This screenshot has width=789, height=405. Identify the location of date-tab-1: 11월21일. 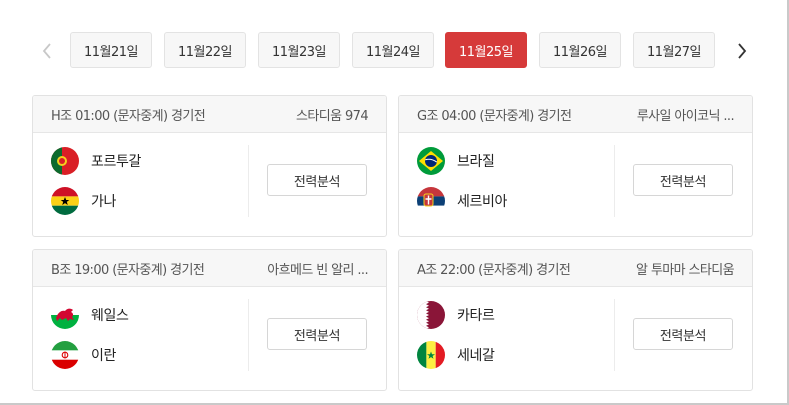
(111, 50).